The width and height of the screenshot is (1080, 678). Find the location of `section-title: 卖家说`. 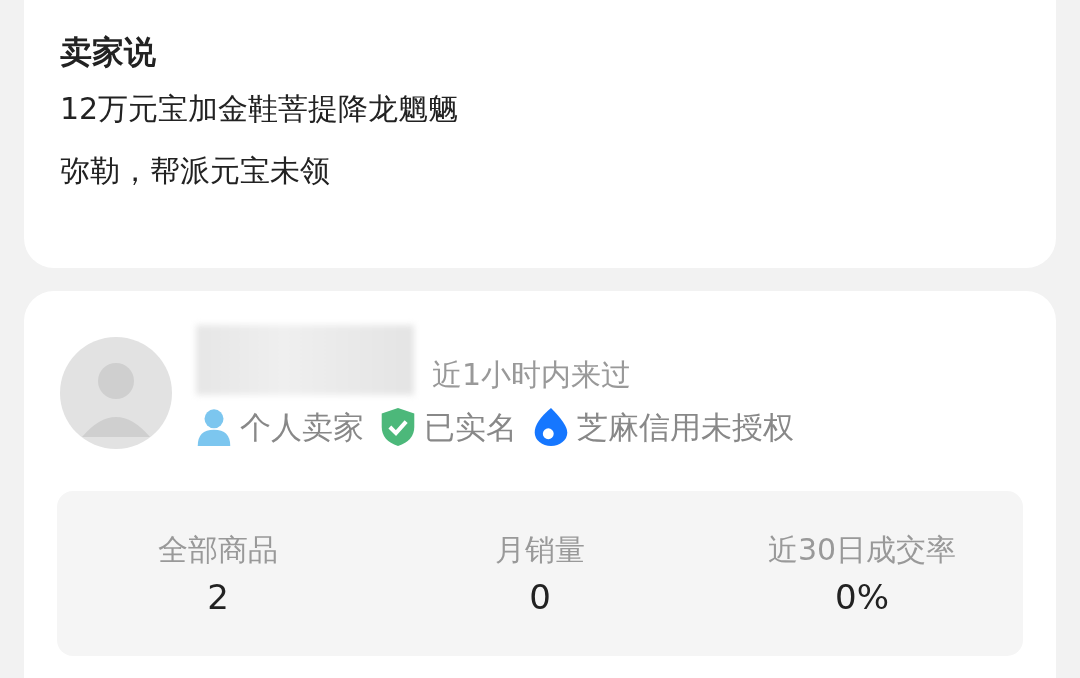

section-title: 卖家说 is located at coordinates (108, 52).